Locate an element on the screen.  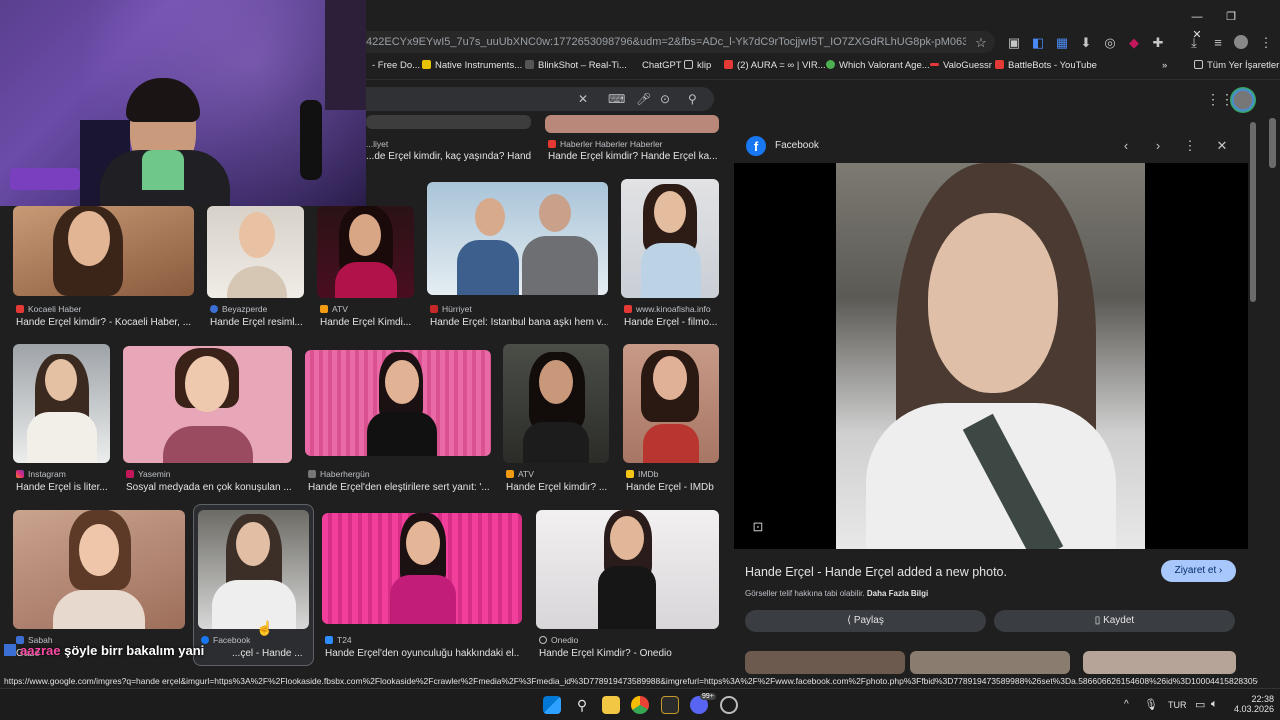
result-source: Beyazperde is located at coordinates (238, 309).